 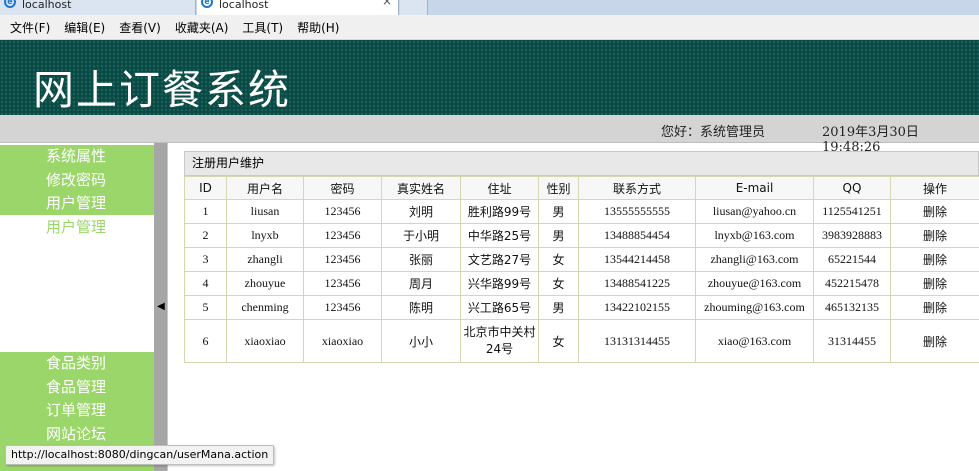 I want to click on browser-tab-2-title: localhost, so click(x=244, y=5).